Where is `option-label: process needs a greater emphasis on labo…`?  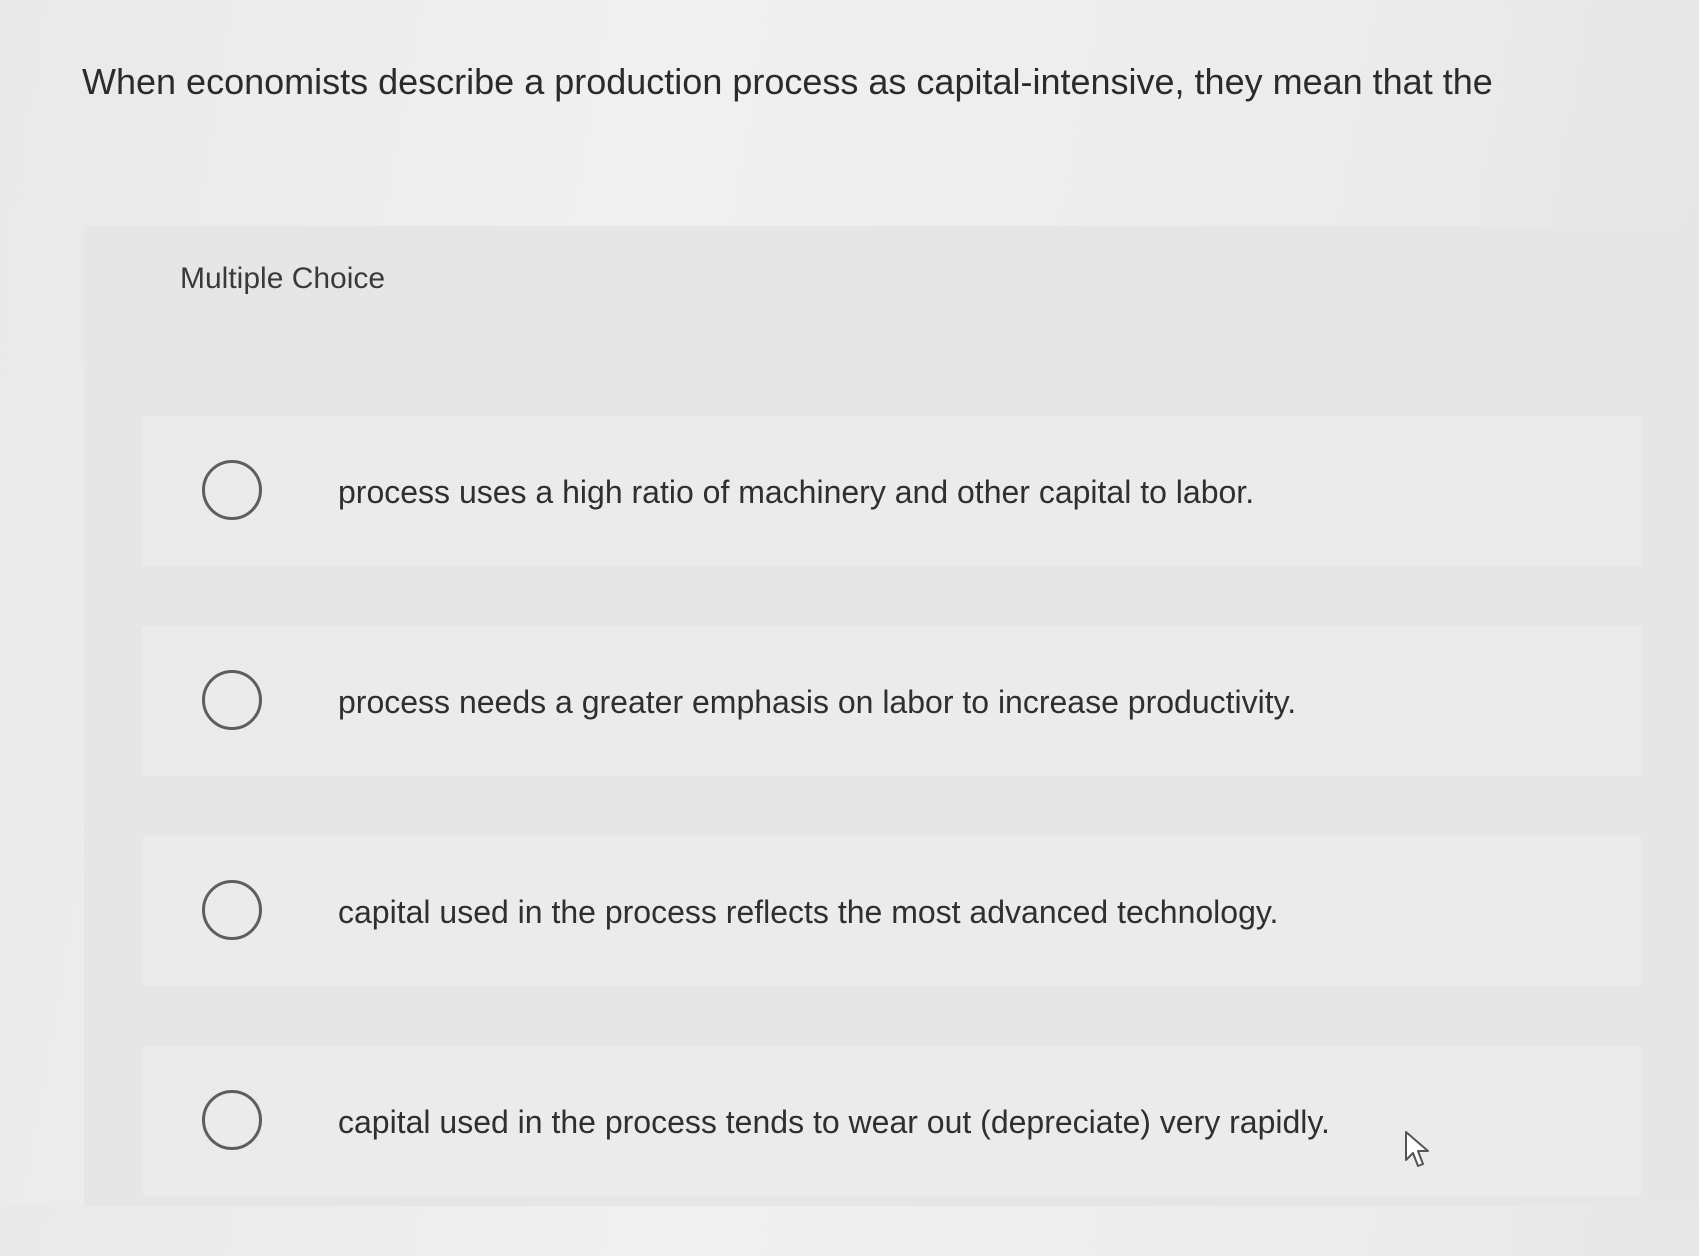
option-label: process needs a greater emphasis on labo… is located at coordinates (817, 702).